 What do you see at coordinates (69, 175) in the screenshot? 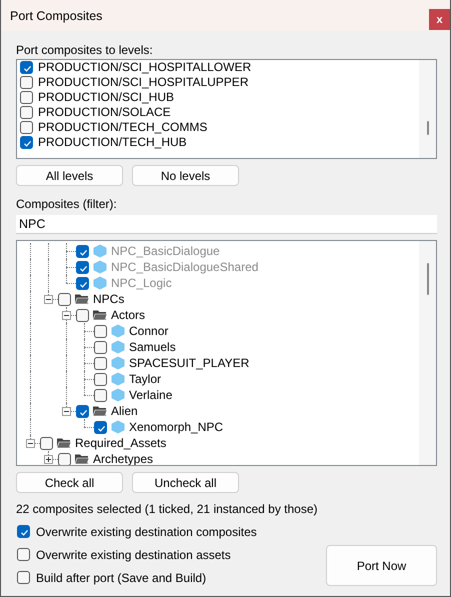
I see `levels-button: All levels` at bounding box center [69, 175].